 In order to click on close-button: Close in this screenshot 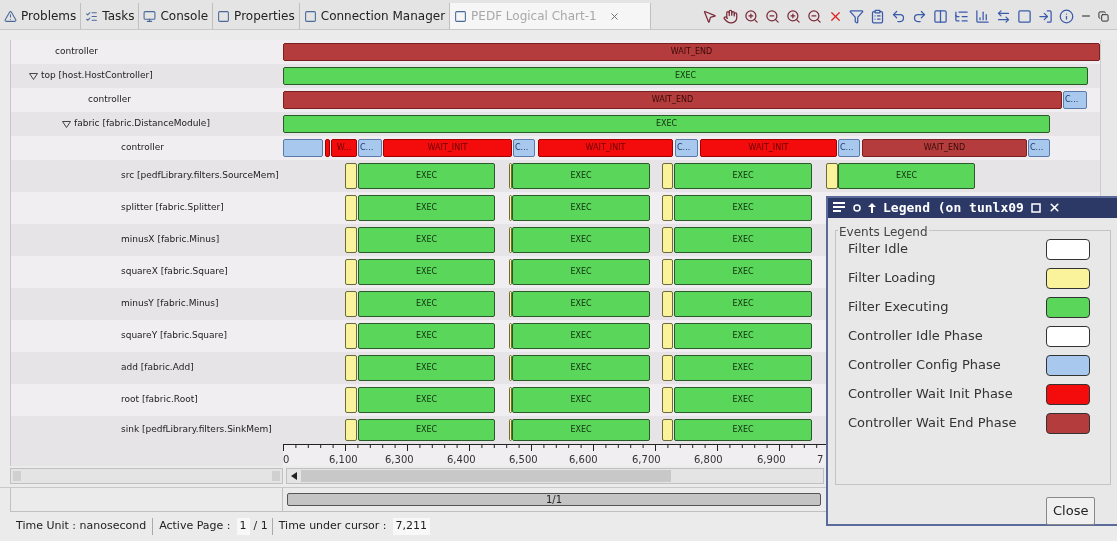, I will do `click(1071, 510)`.